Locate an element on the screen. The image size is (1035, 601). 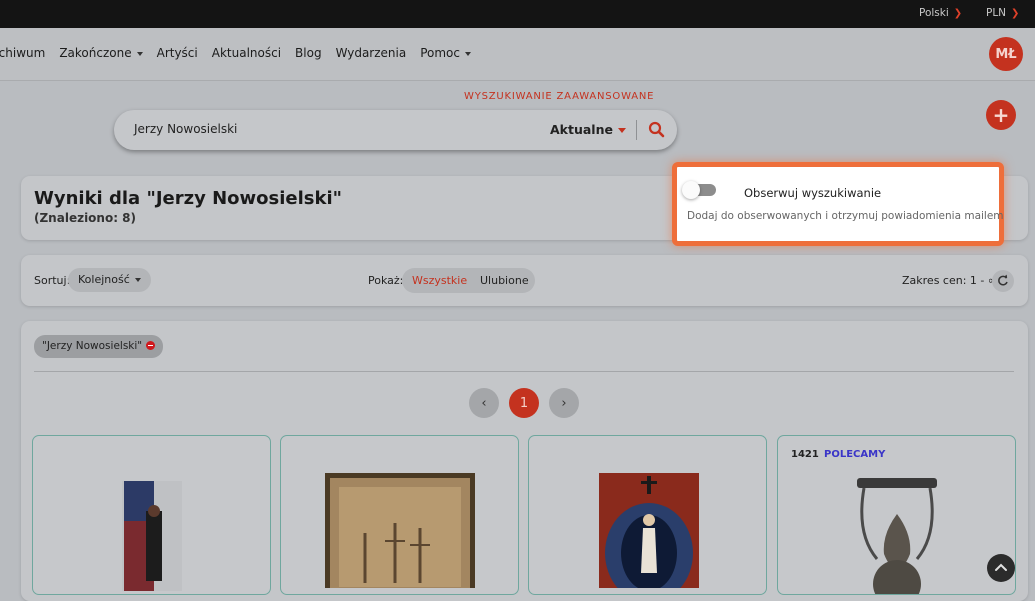
nav-item-help: Pomoc is located at coordinates (445, 53).